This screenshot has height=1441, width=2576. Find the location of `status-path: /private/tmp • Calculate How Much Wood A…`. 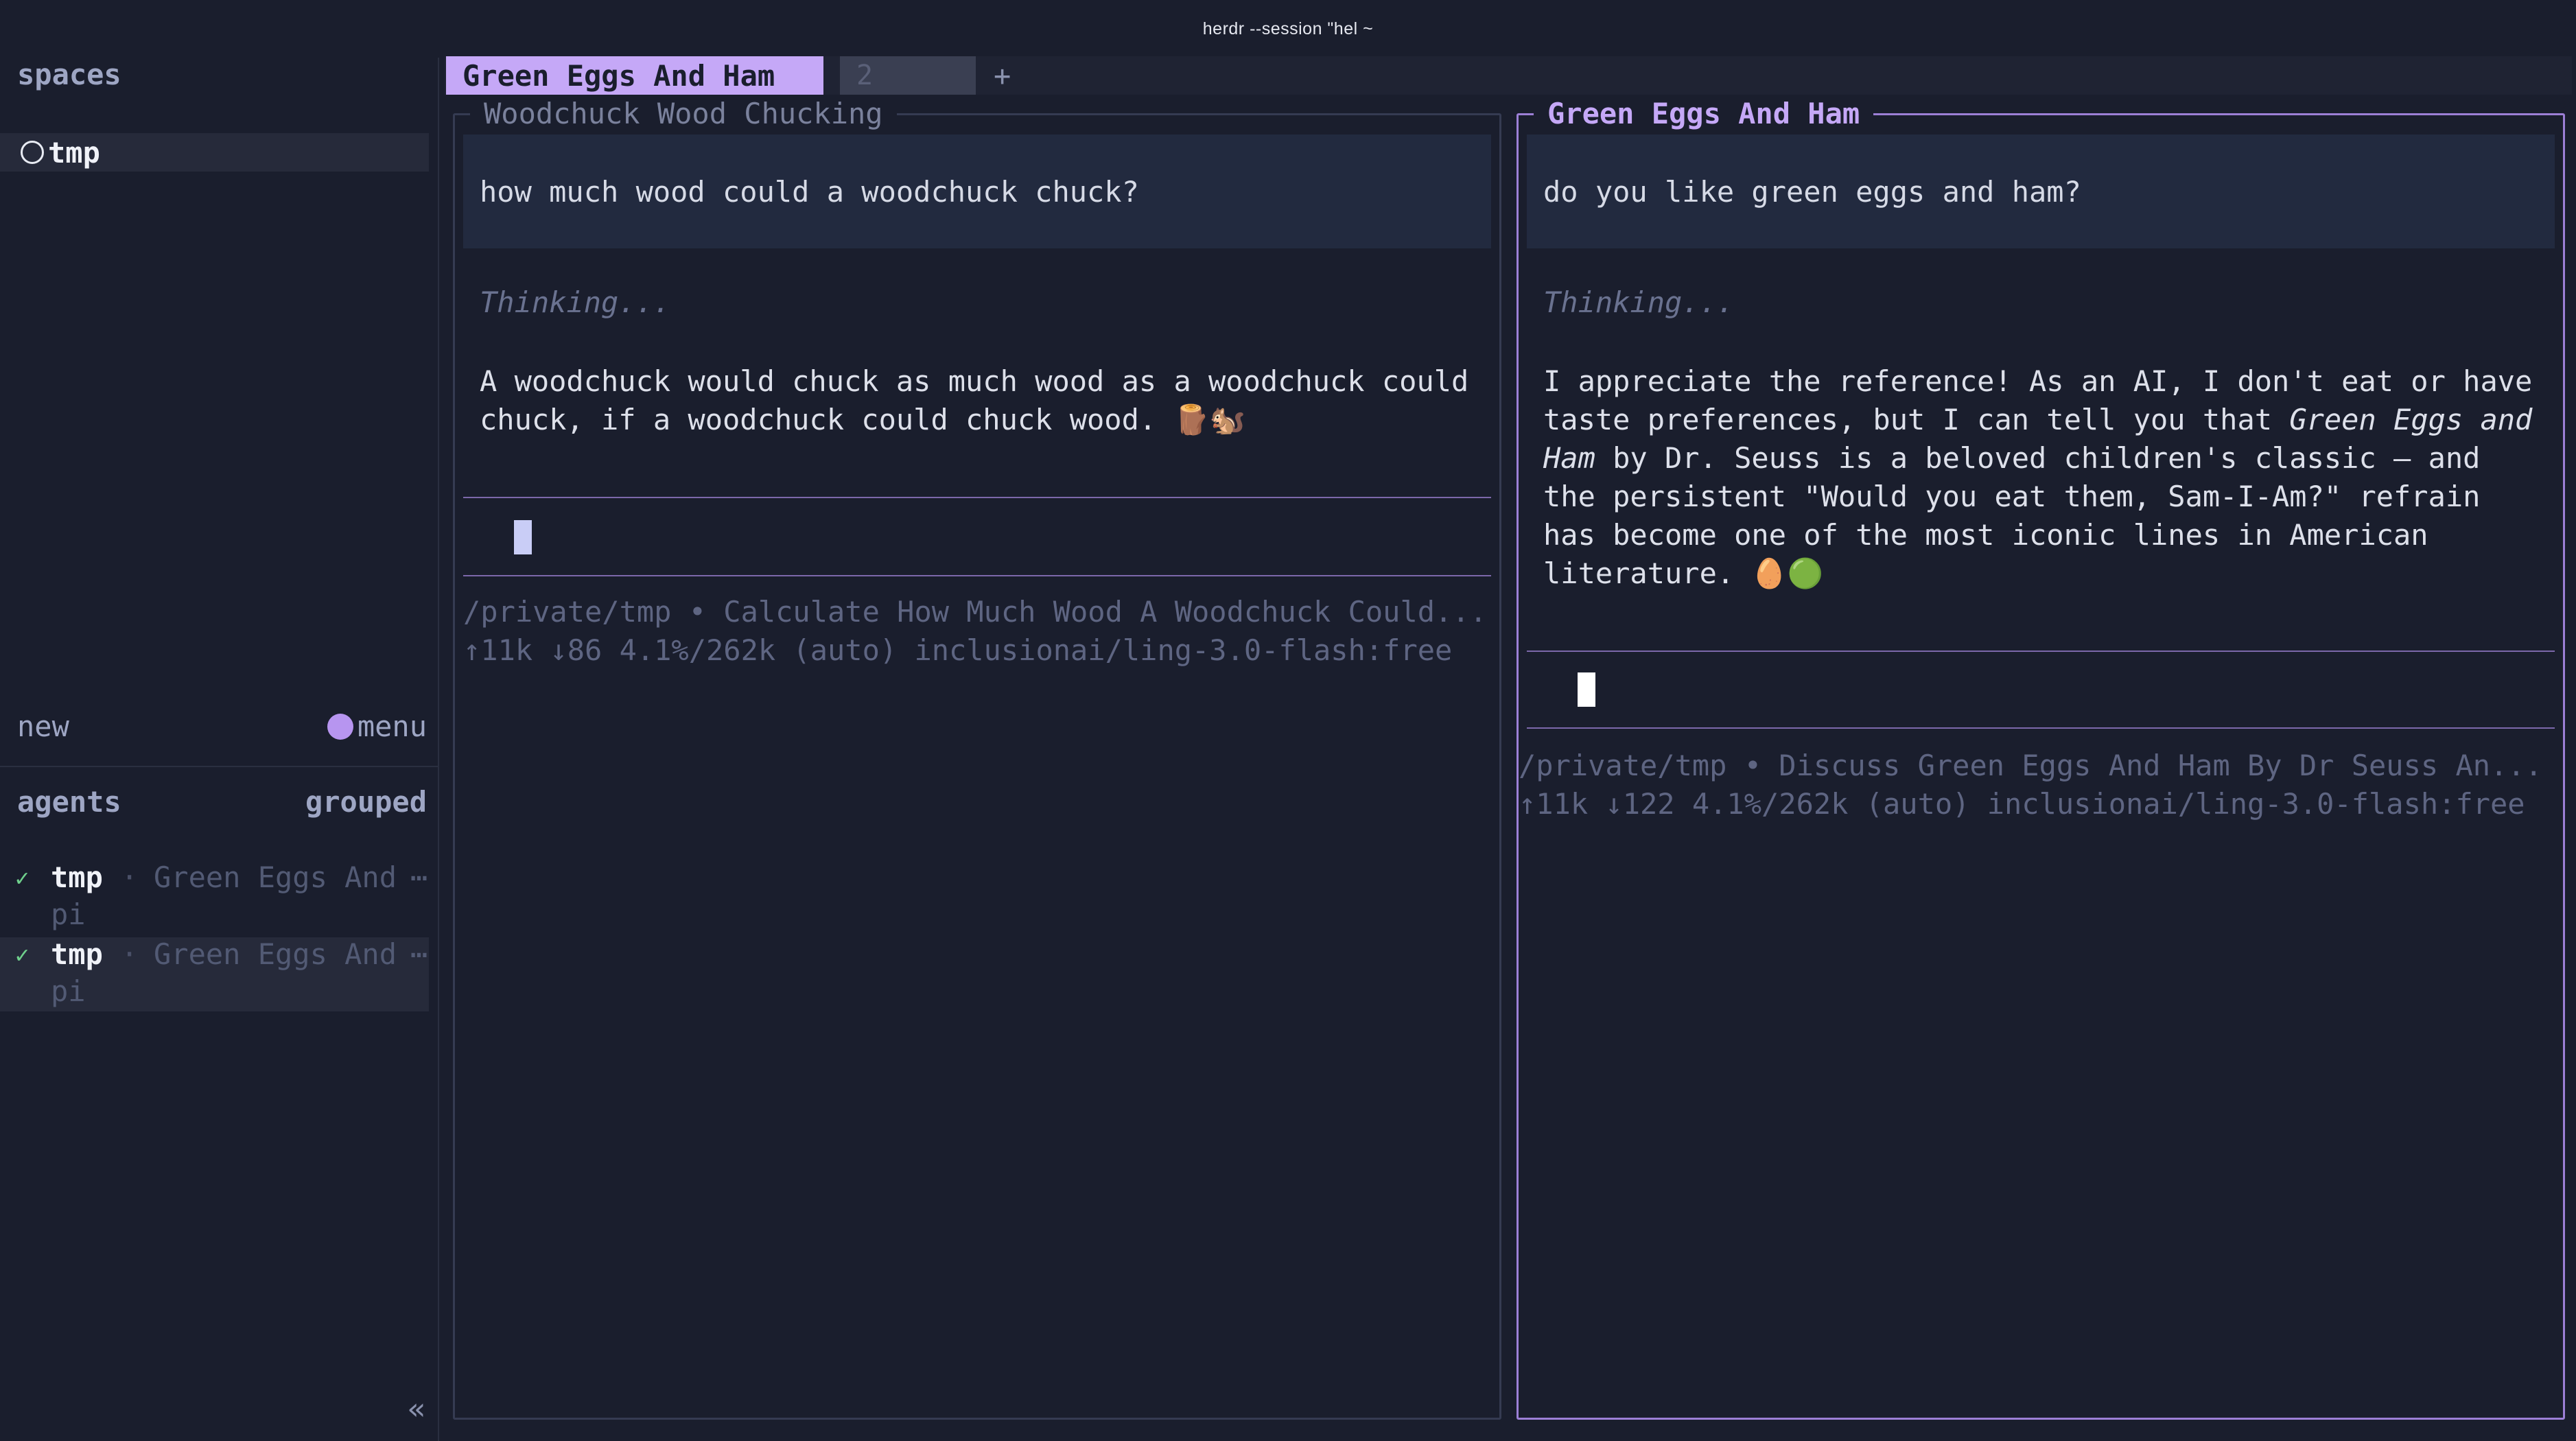

status-path: /private/tmp • Calculate How Much Wood A… is located at coordinates (975, 612).